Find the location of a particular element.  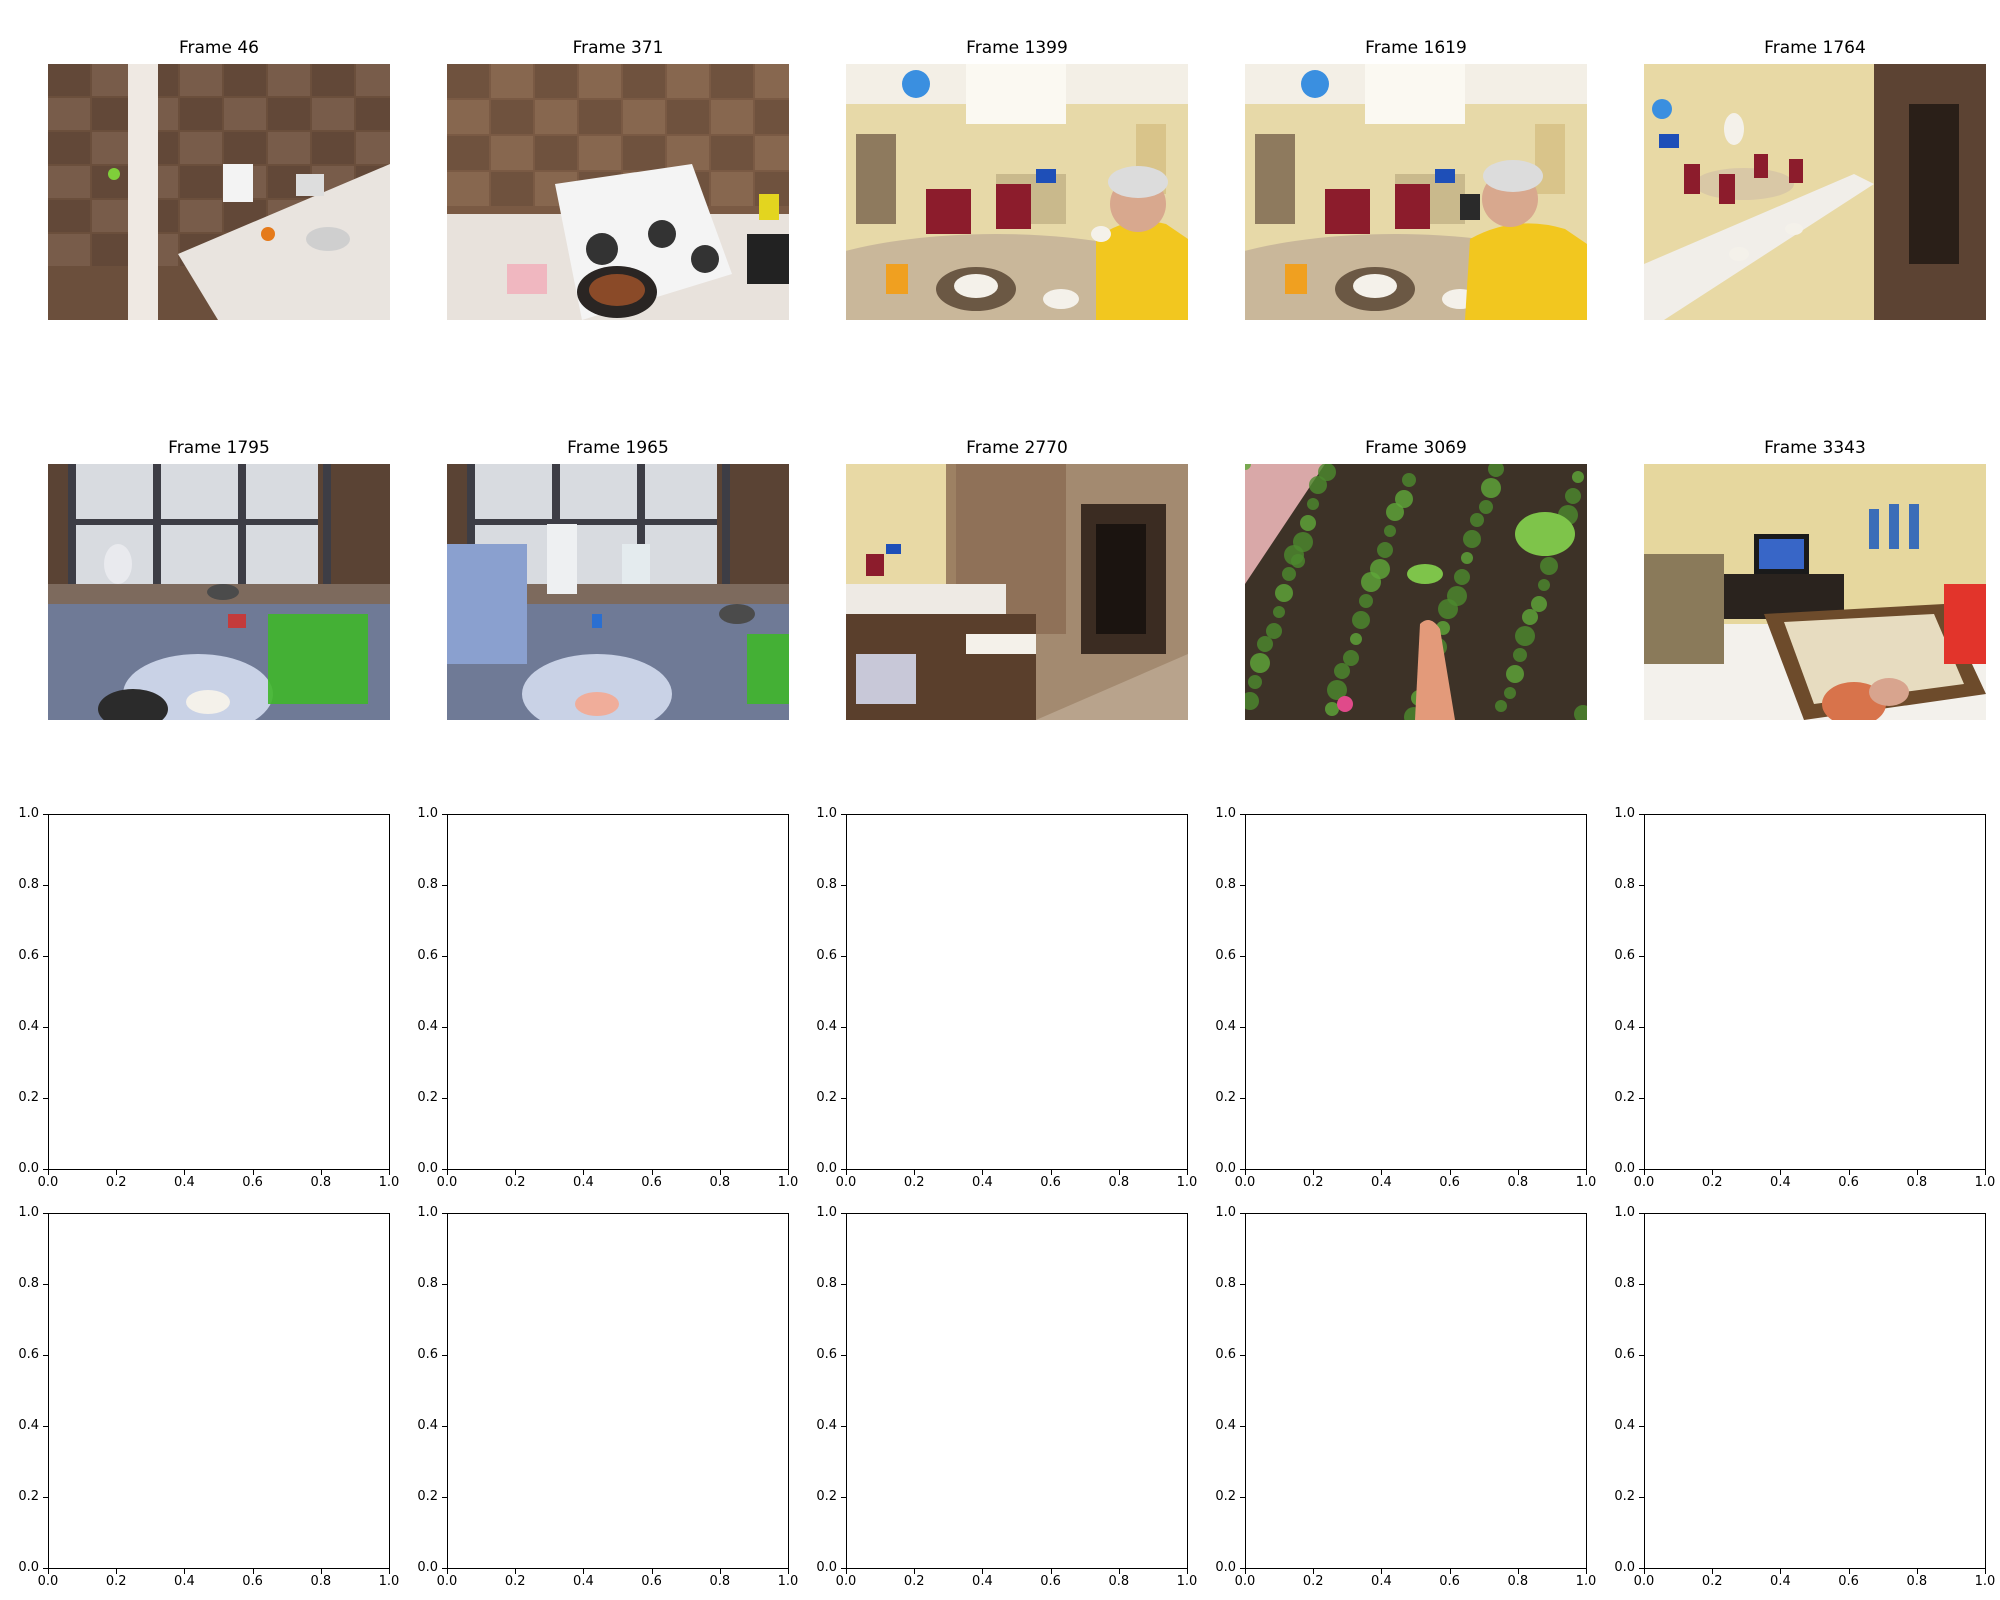

frame-title: Frame 1965 is located at coordinates (618, 448).